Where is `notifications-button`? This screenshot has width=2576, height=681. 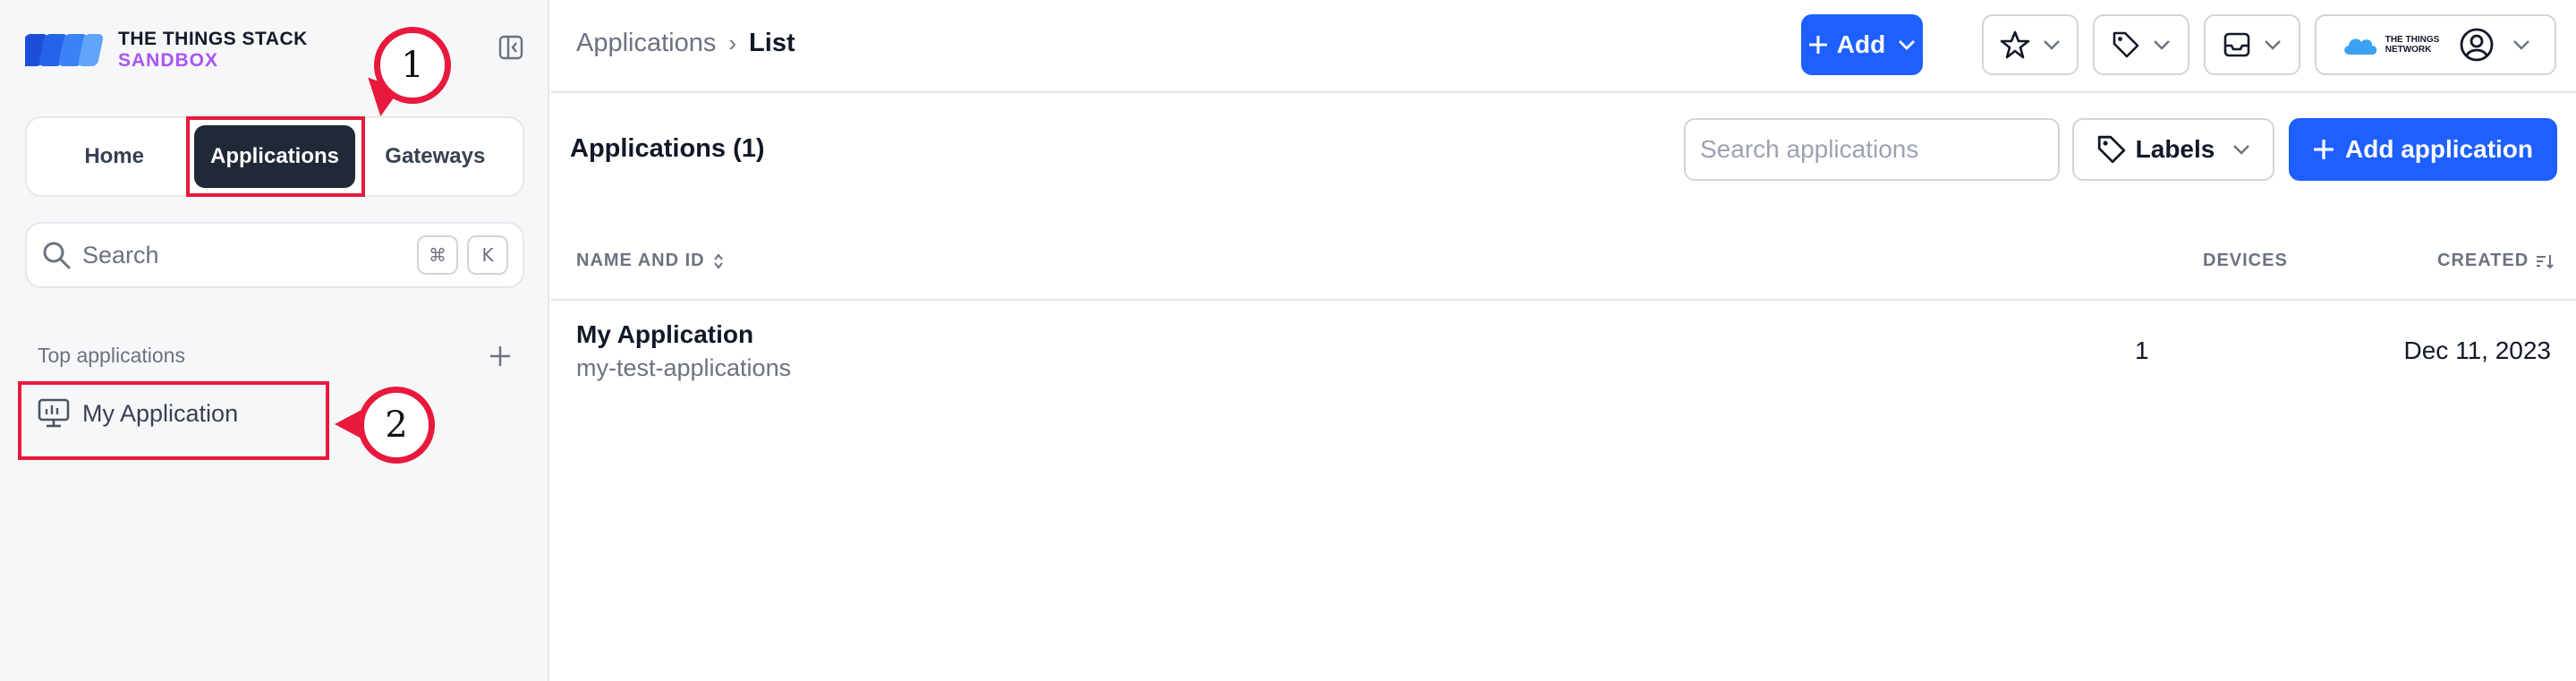
notifications-button is located at coordinates (2252, 44).